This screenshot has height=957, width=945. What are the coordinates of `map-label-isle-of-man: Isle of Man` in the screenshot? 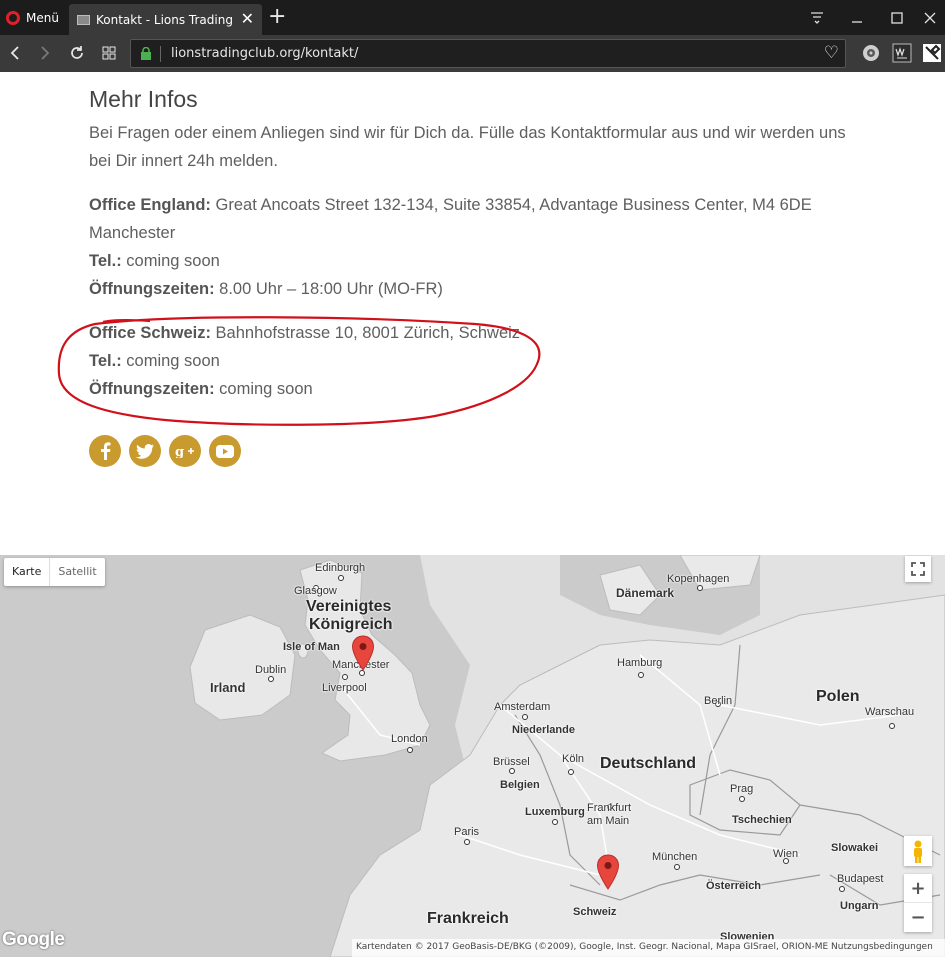 It's located at (311, 647).